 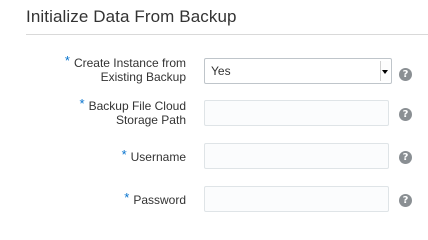 I want to click on password-label: * Password, so click(x=101, y=199).